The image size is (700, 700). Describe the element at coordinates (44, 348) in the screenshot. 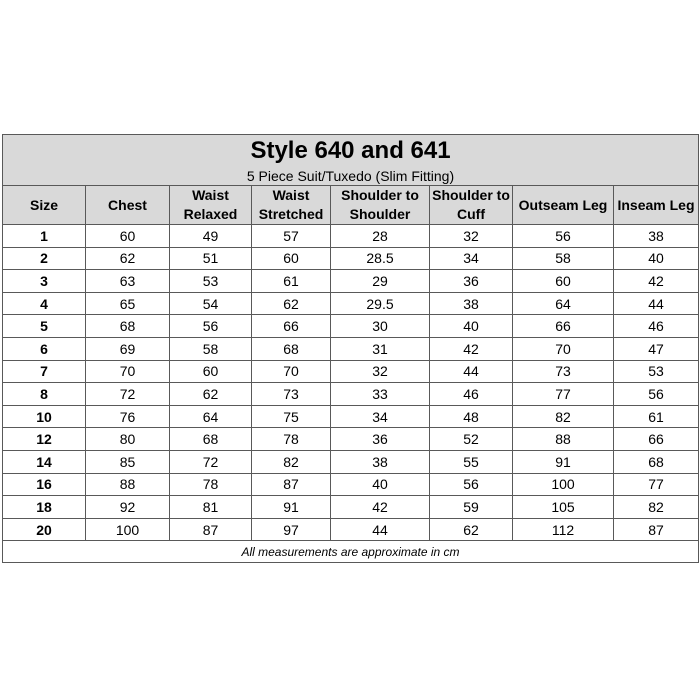

I see `size-cell: 6` at that location.